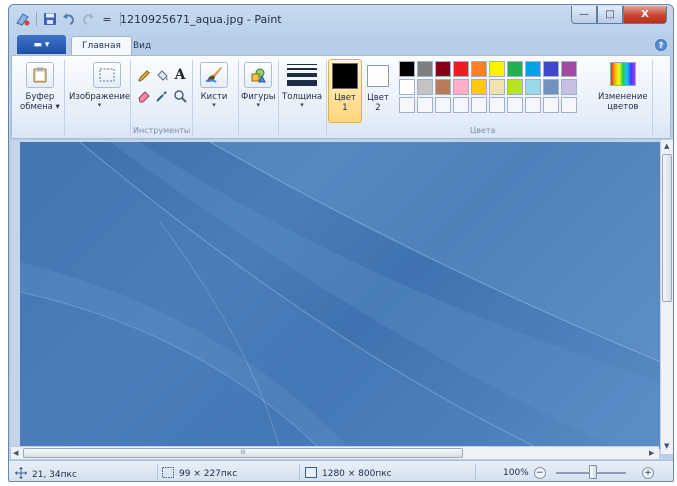  What do you see at coordinates (162, 96) in the screenshot?
I see `color-picker-icon` at bounding box center [162, 96].